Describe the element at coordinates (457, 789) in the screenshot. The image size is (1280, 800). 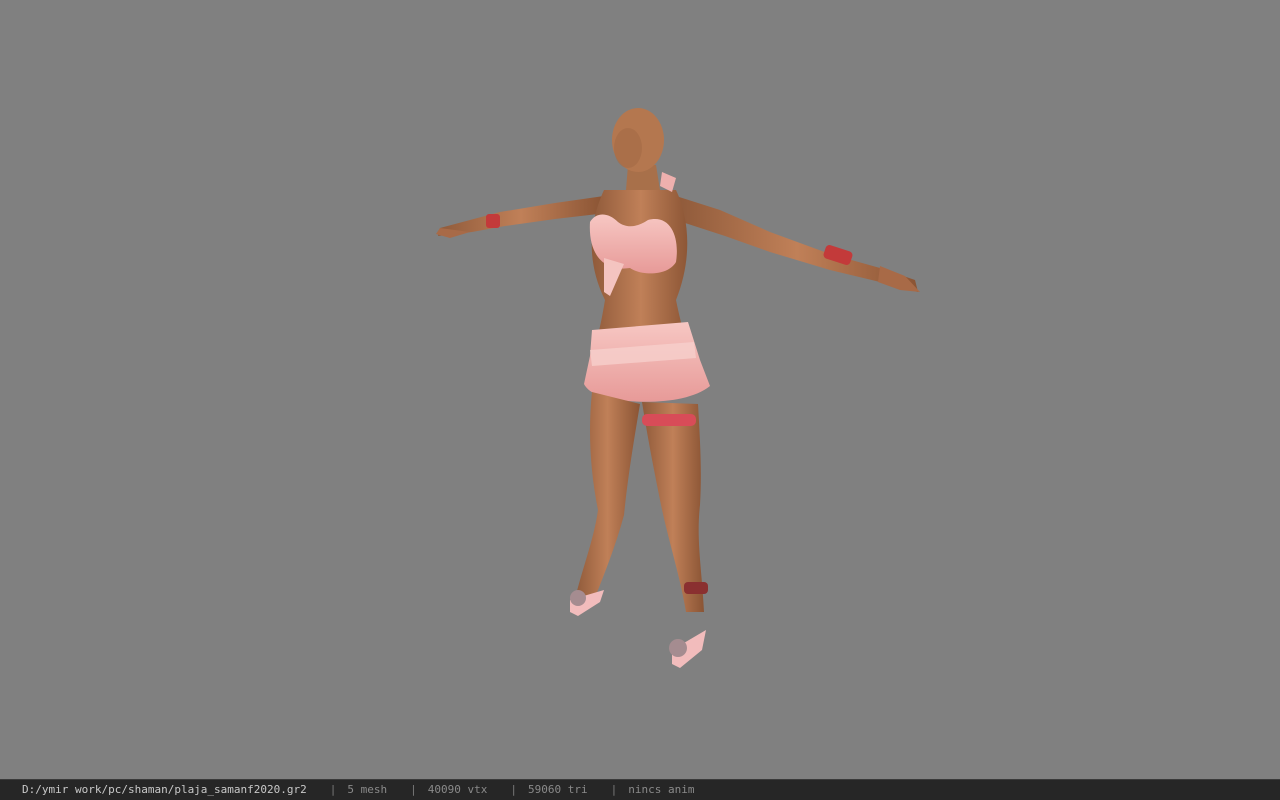
I see `vertex-count: 40090 vtx` at that location.